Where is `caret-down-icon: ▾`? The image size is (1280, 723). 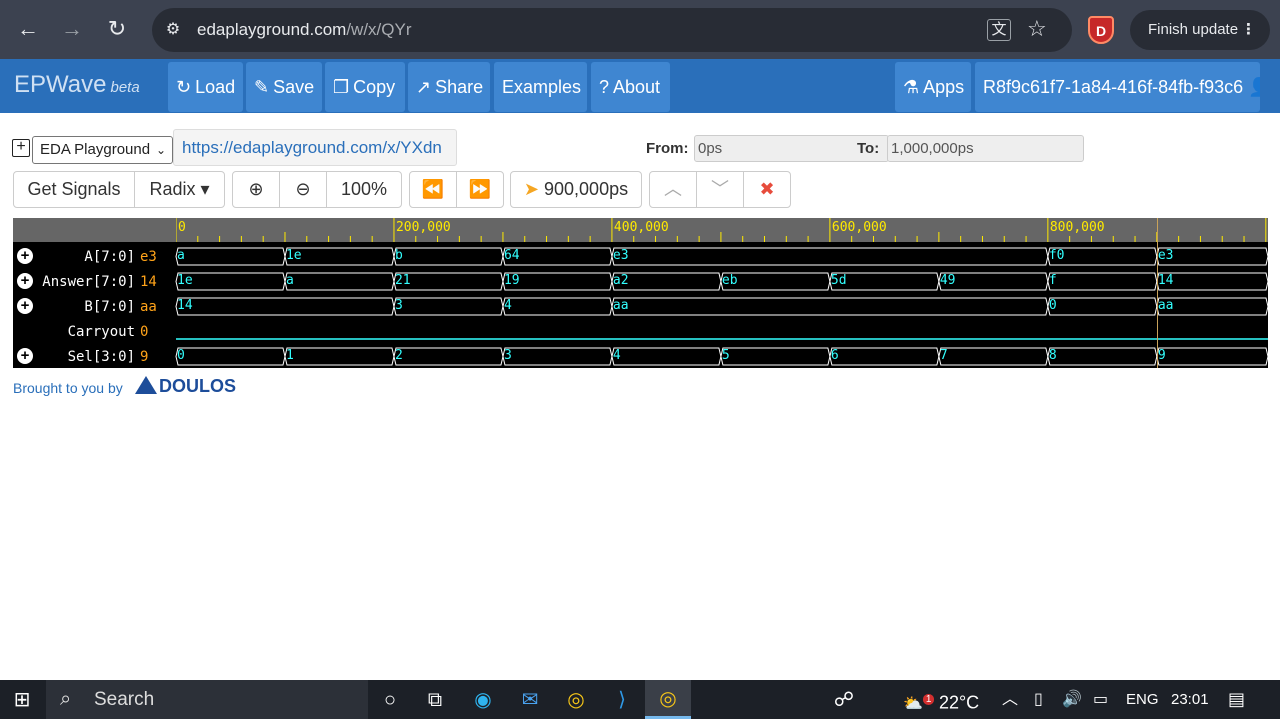
caret-down-icon: ▾ is located at coordinates (205, 189).